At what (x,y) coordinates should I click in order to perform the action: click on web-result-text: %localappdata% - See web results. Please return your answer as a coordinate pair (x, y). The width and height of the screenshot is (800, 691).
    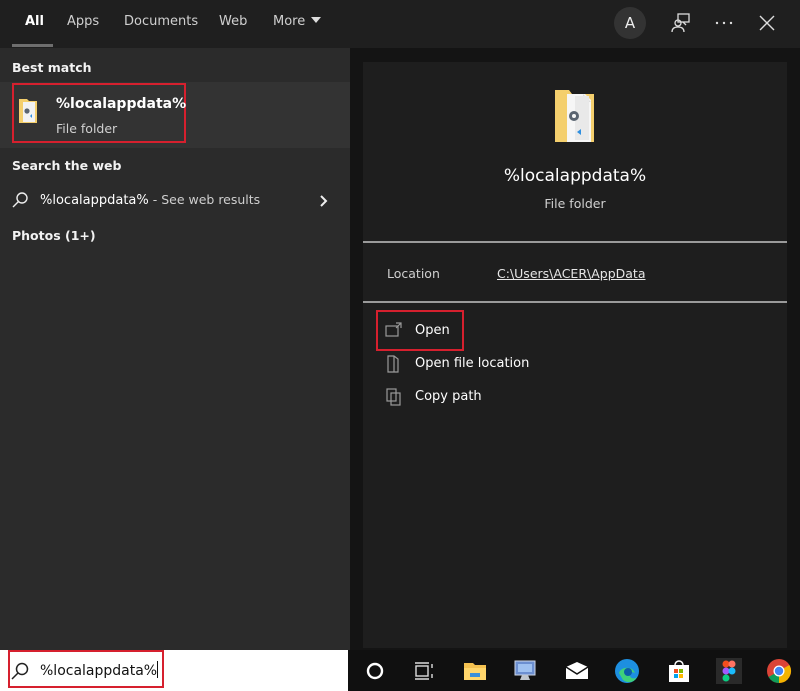
    Looking at the image, I should click on (150, 200).